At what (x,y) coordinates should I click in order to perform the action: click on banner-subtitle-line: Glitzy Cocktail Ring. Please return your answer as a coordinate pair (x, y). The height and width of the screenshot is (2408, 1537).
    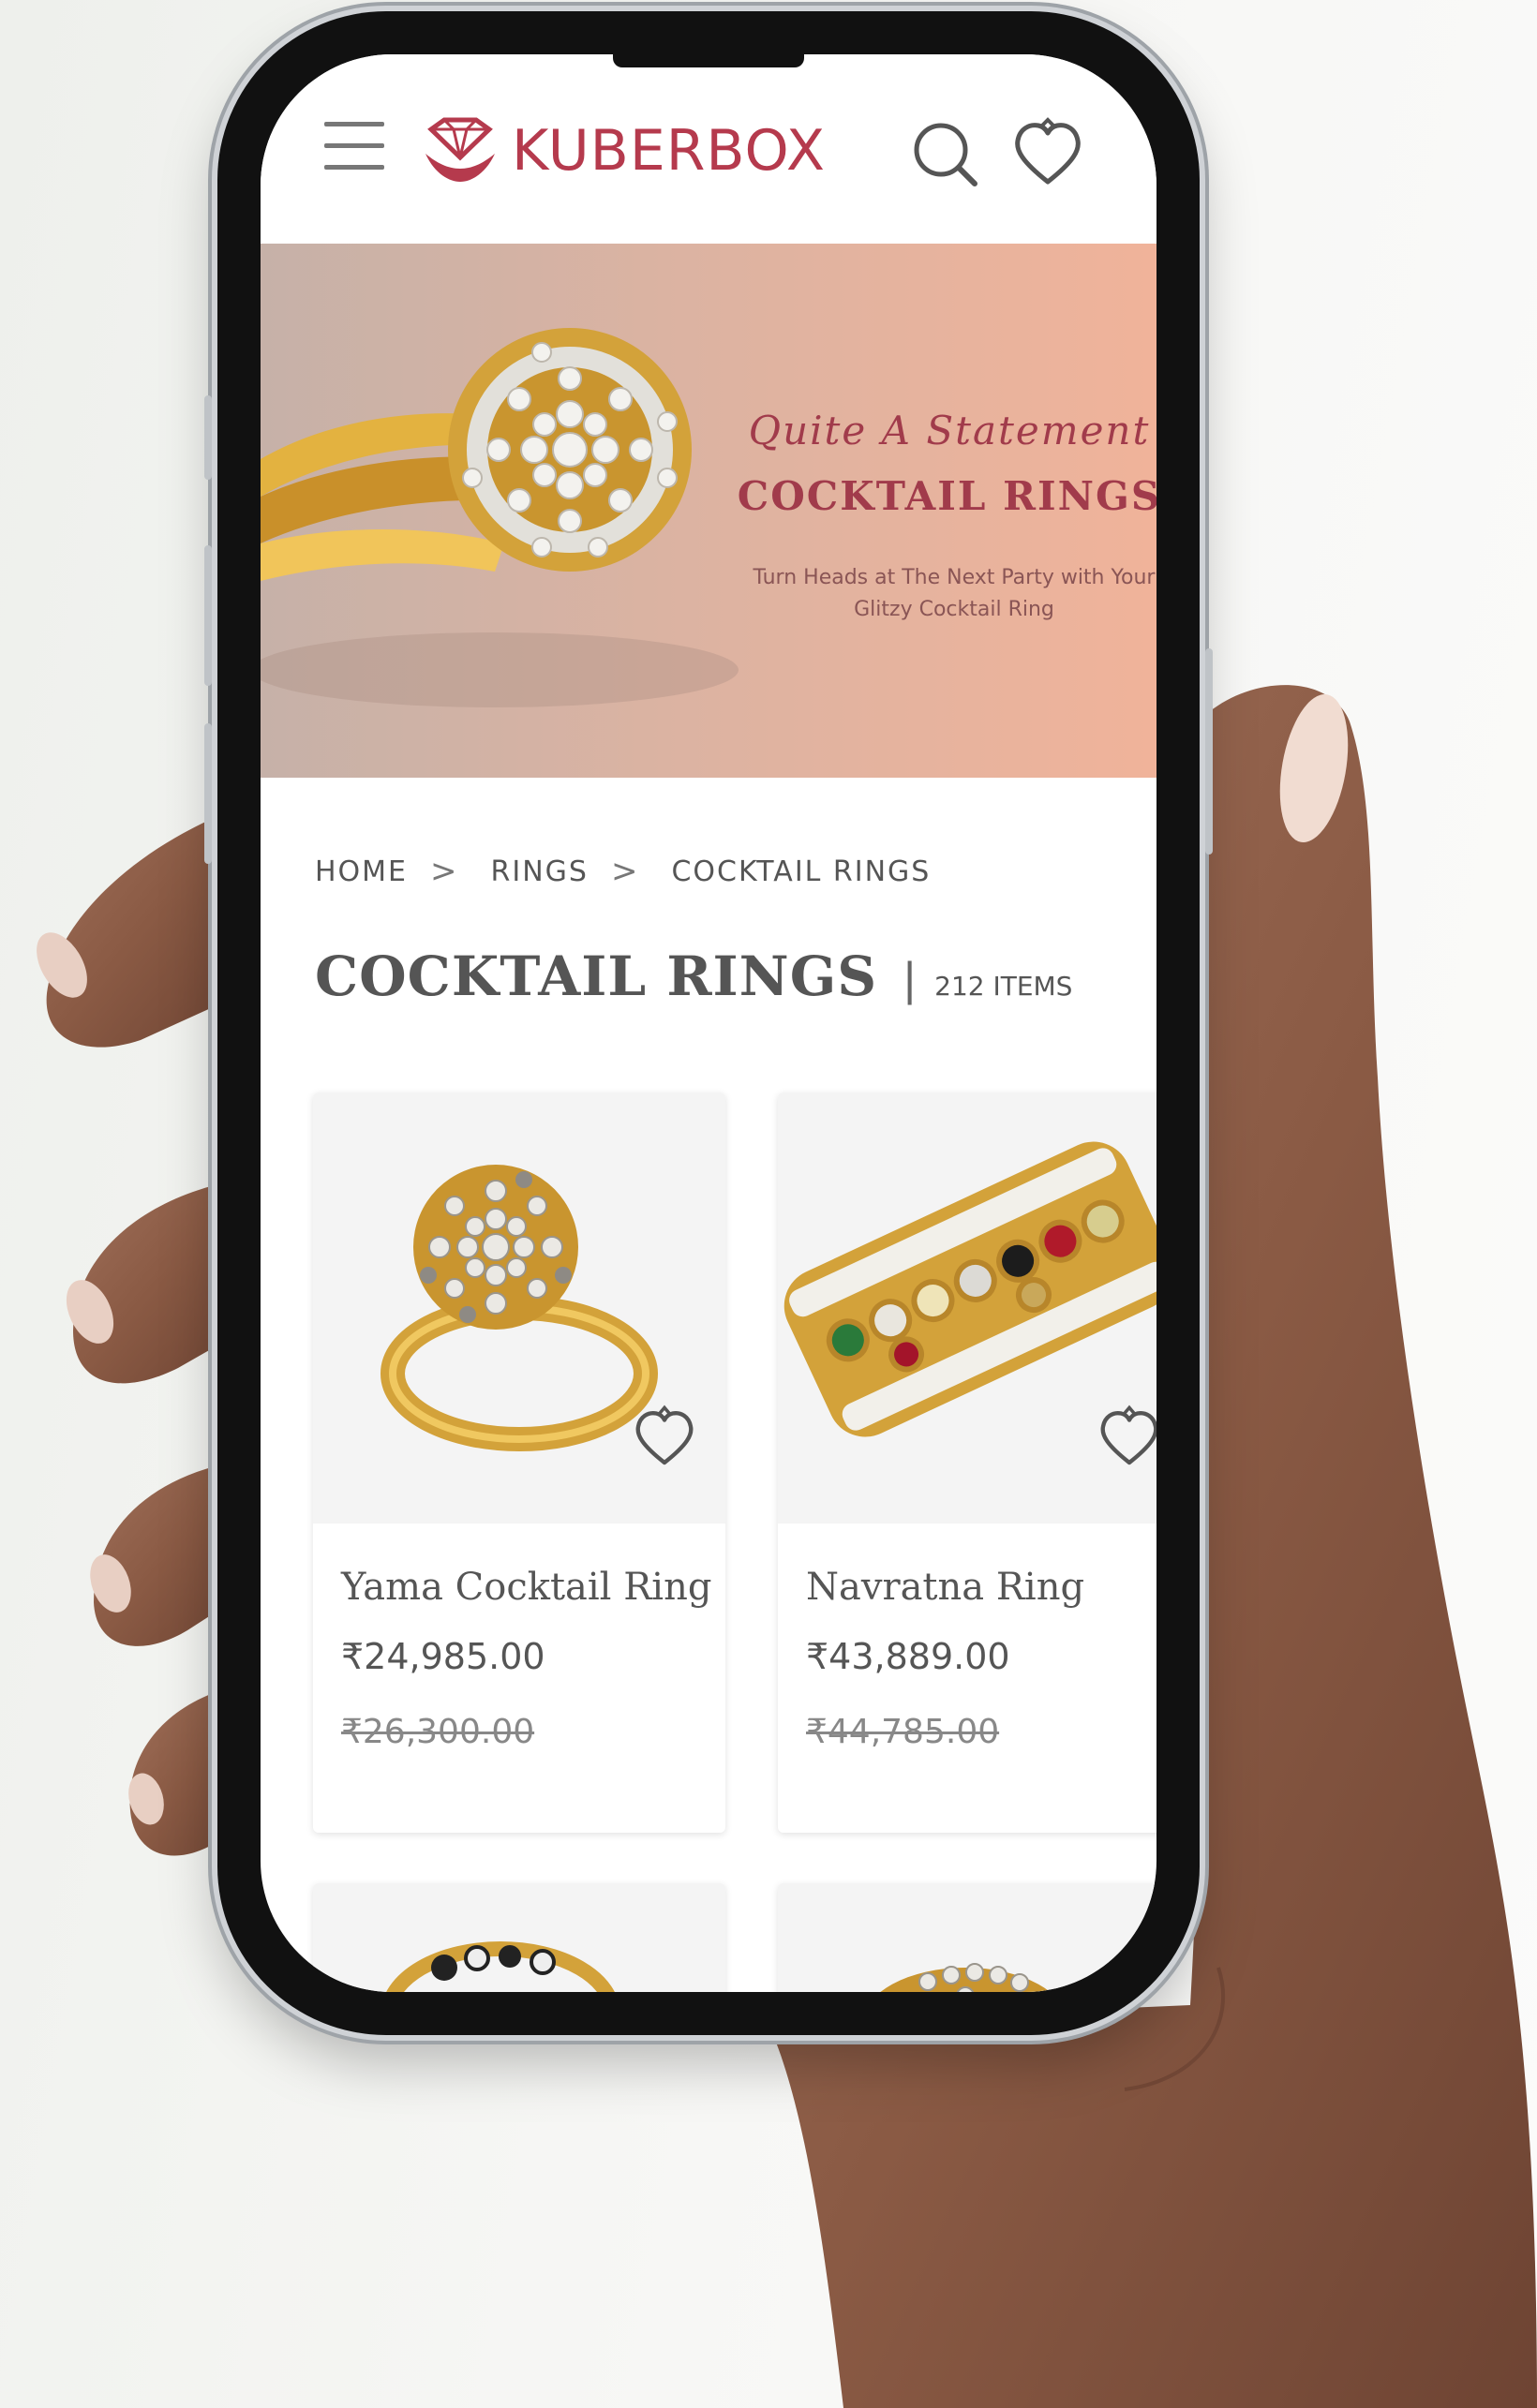
    Looking at the image, I should click on (954, 609).